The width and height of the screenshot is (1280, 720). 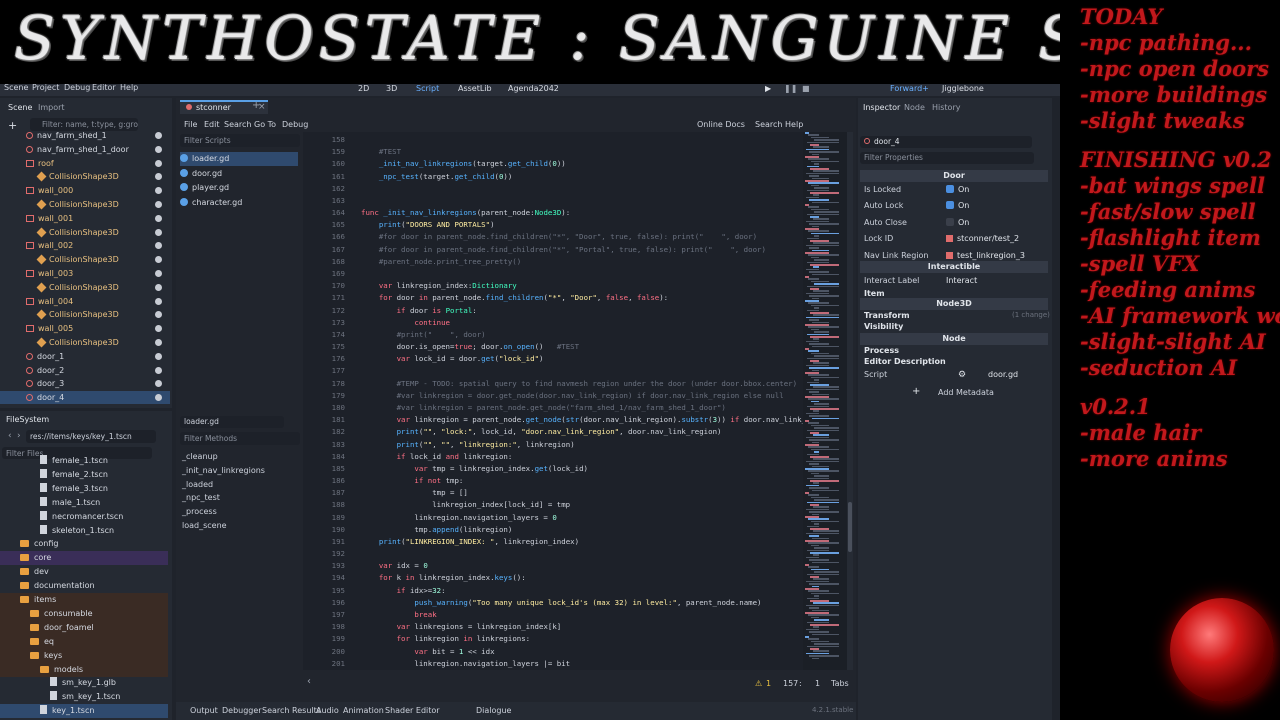 I want to click on scene-tree-row: wall_002, so click(x=85, y=245).